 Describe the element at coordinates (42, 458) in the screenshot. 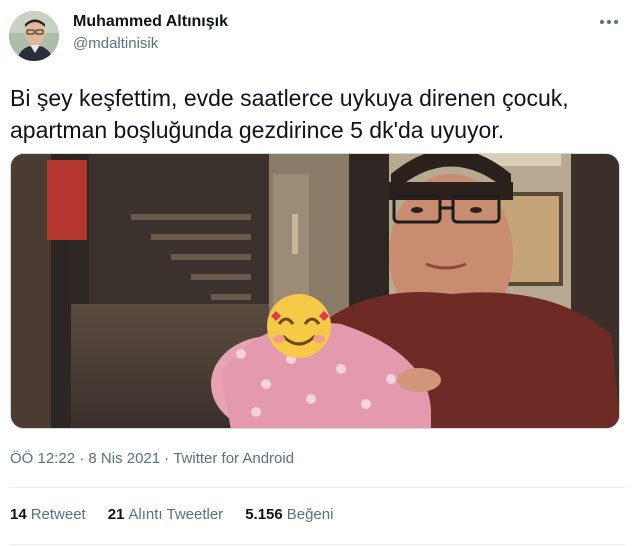

I see `tweet-time: ÖÖ 12:22` at that location.